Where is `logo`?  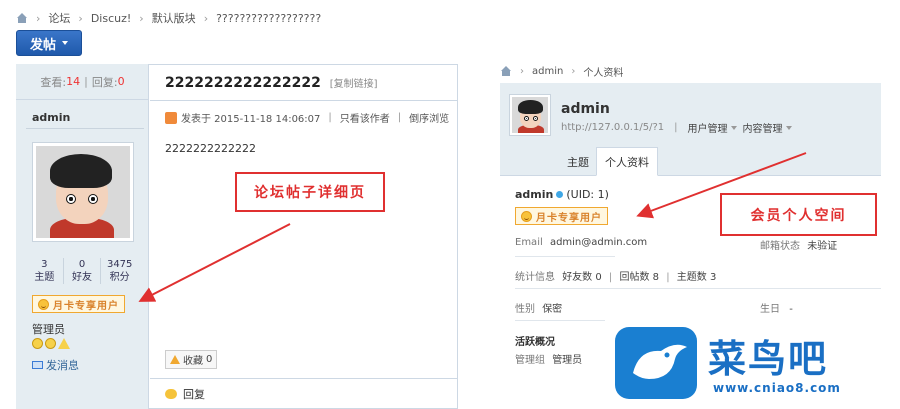
logo is located at coordinates (656, 363).